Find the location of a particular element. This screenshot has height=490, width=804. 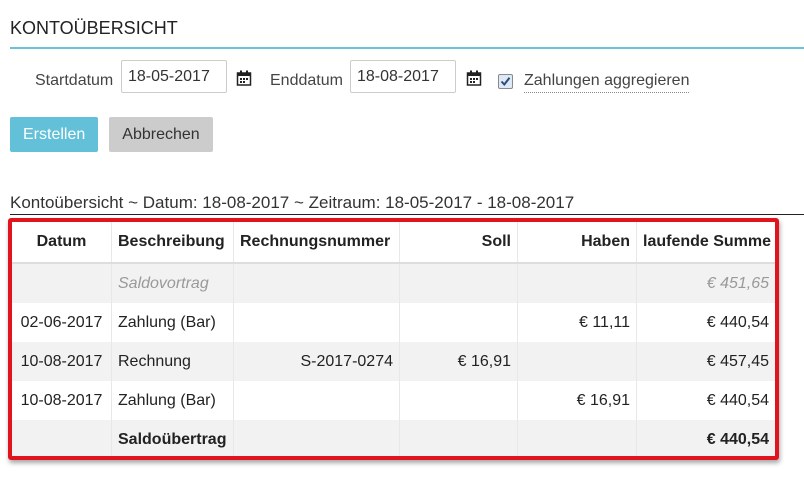

aggregate-payments-label: Zahlungen aggregieren is located at coordinates (607, 82).